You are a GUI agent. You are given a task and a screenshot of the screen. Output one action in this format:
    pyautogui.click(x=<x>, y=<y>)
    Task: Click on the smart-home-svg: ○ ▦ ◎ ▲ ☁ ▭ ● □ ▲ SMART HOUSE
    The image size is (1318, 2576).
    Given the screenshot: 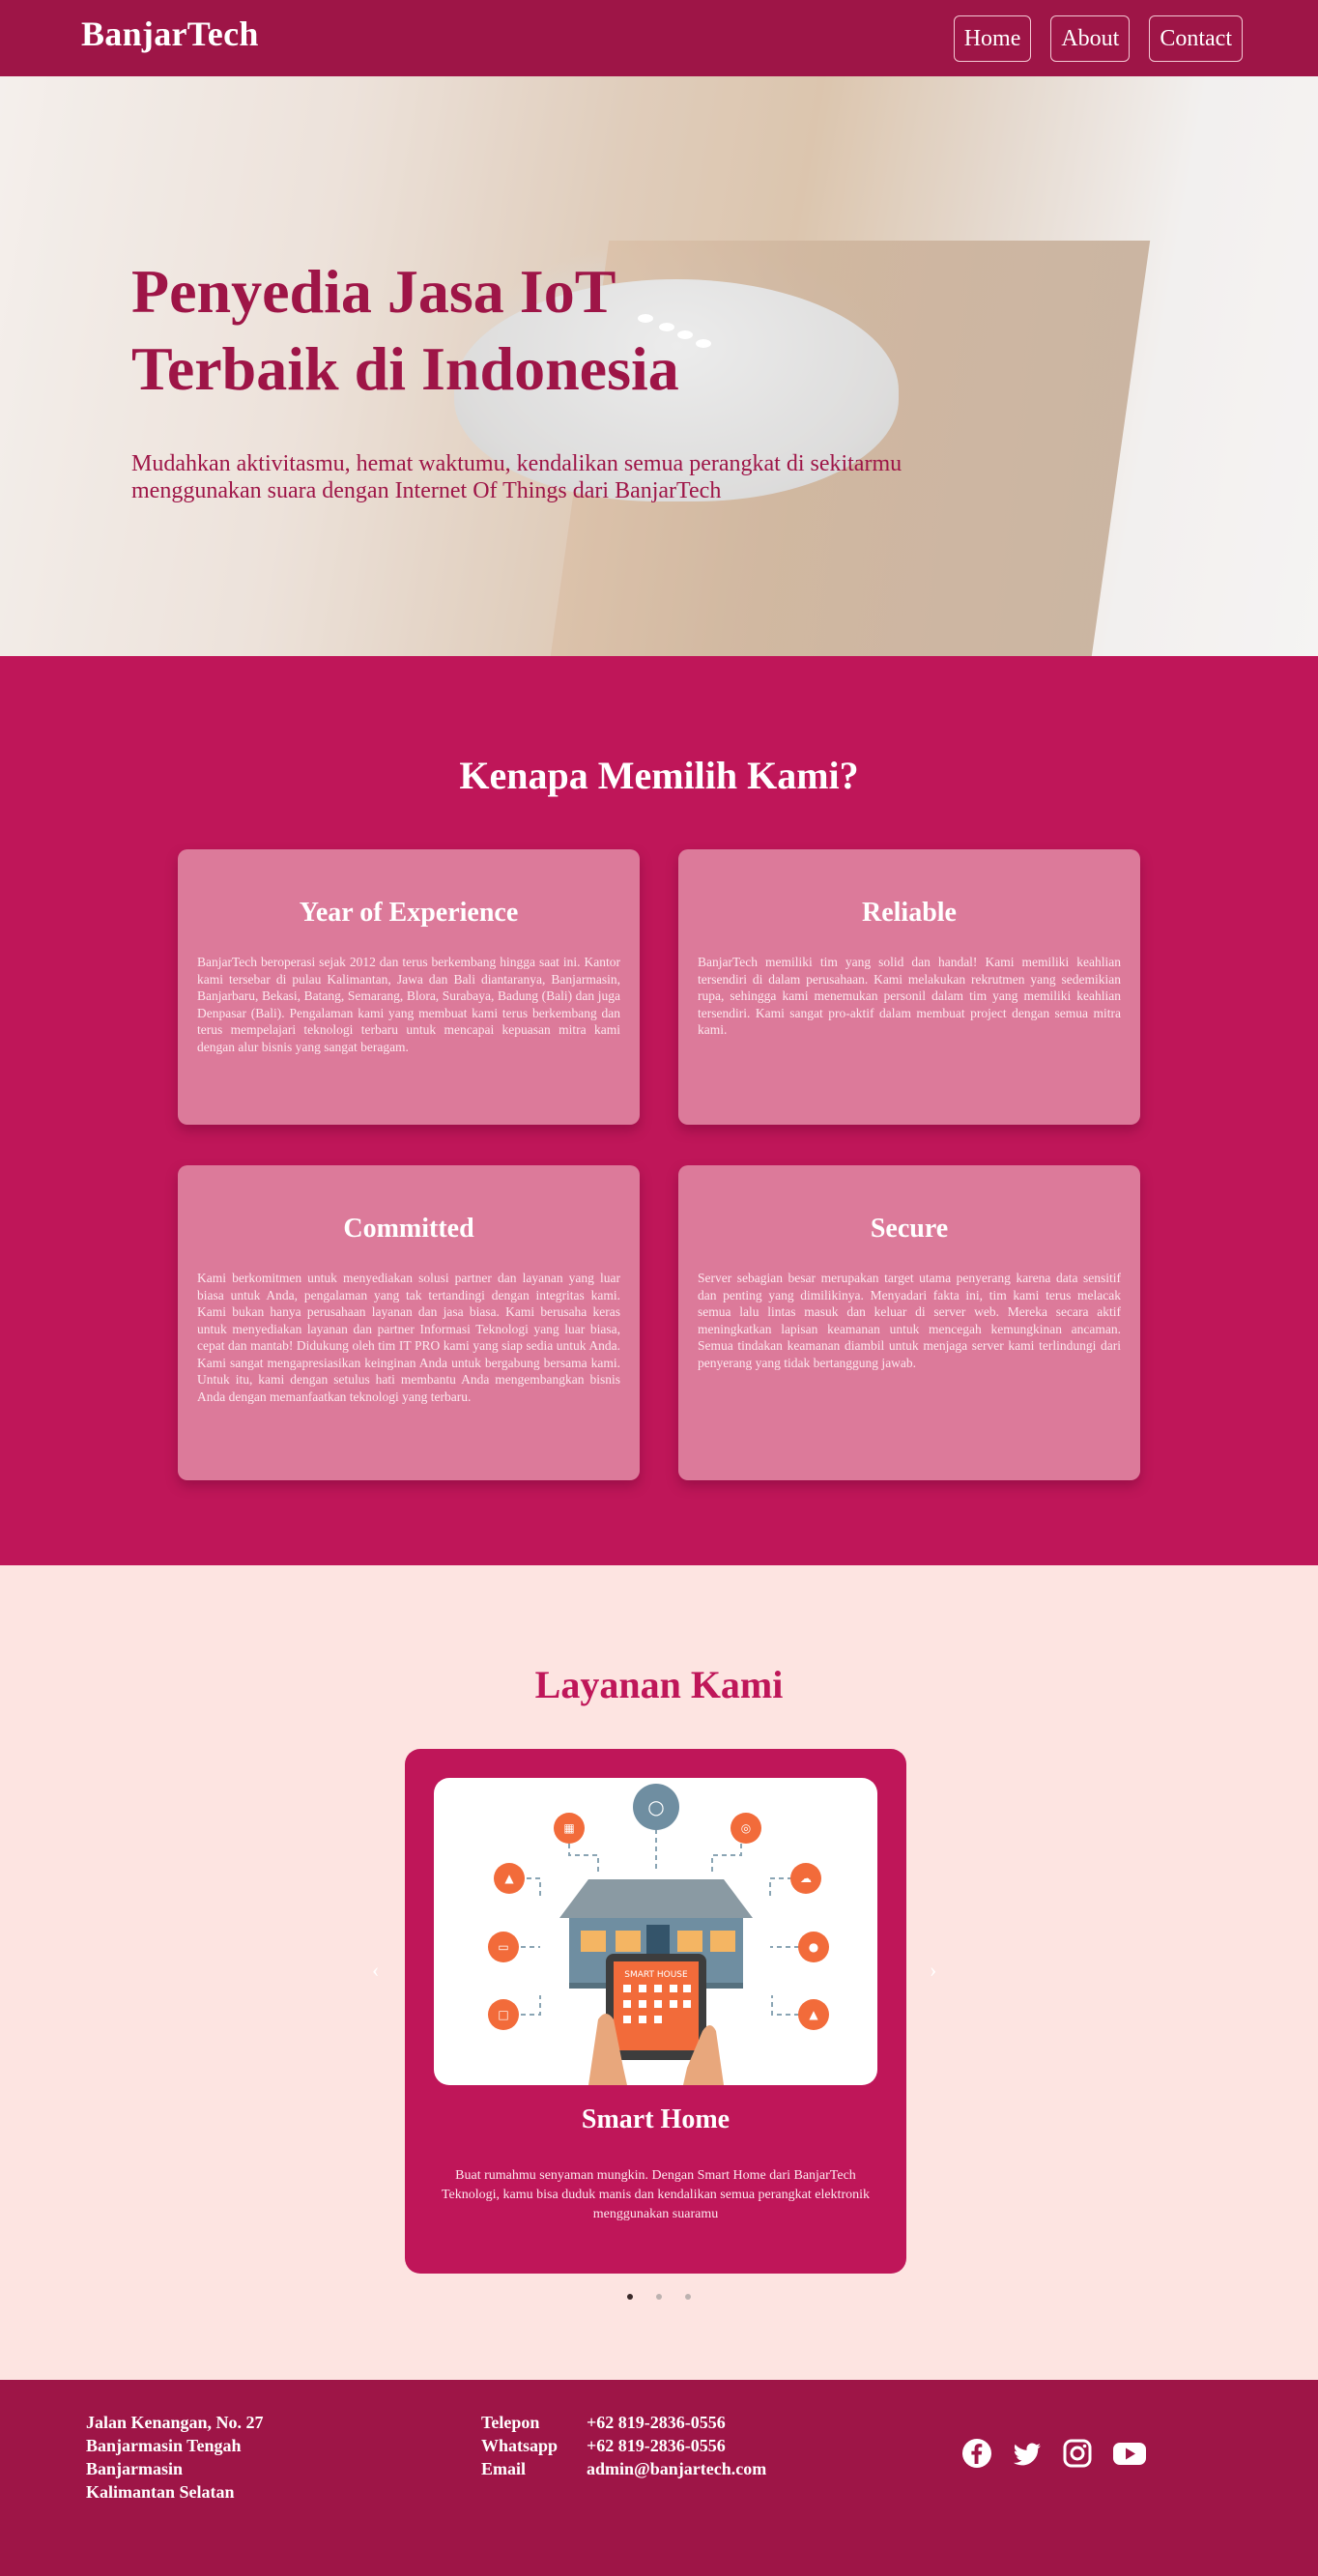 What is the action you would take?
    pyautogui.click(x=658, y=1935)
    